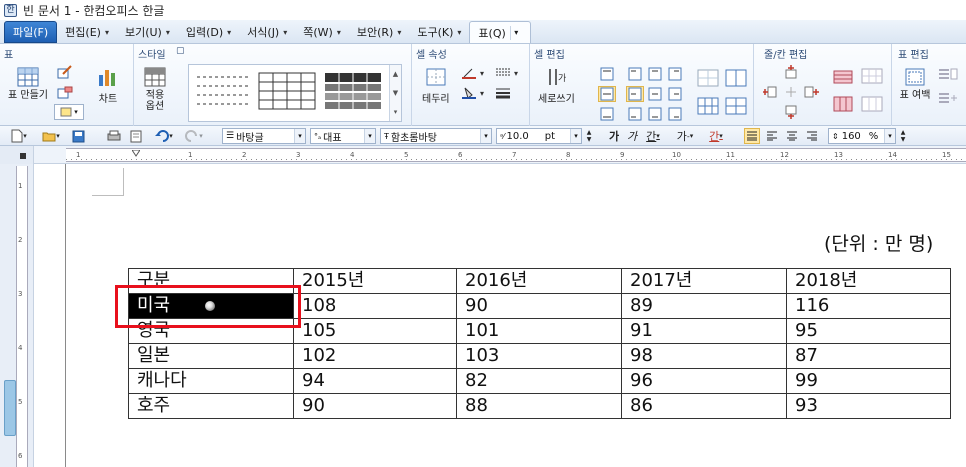 The height and width of the screenshot is (467, 966). Describe the element at coordinates (915, 83) in the screenshot. I see `table-margin-button: 표 여백` at that location.